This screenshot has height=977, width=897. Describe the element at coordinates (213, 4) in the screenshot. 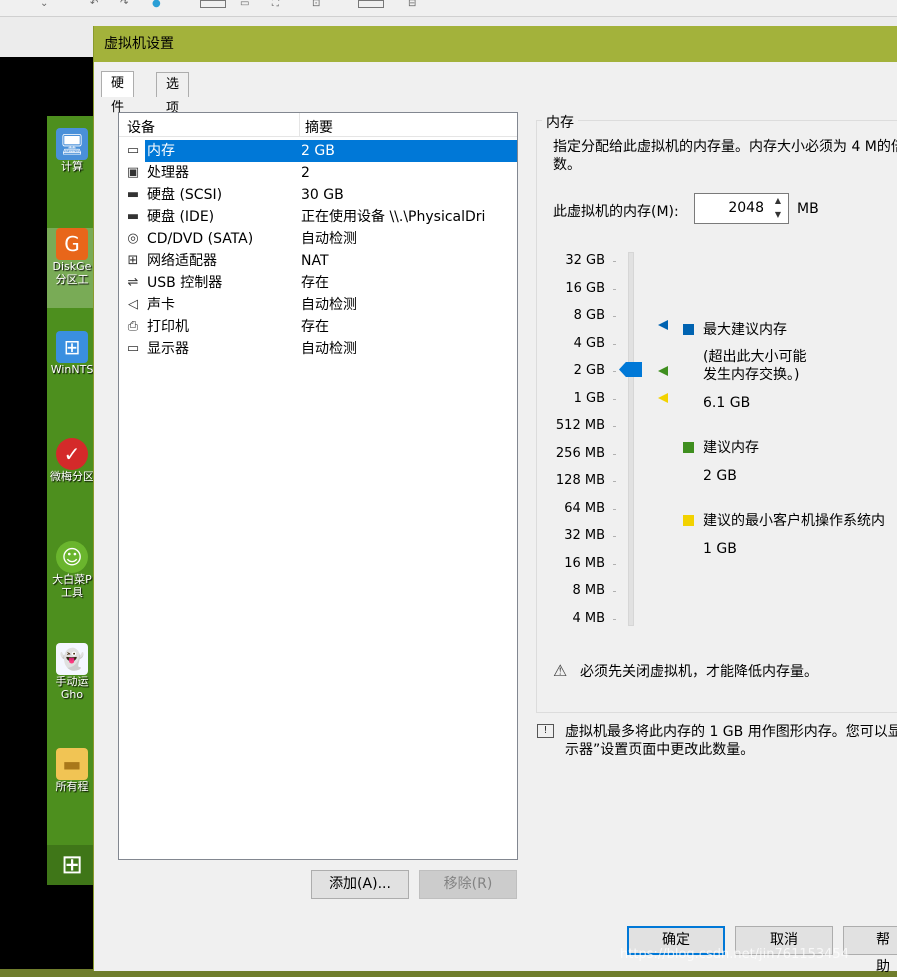

I see `toolbar-view-icon` at that location.